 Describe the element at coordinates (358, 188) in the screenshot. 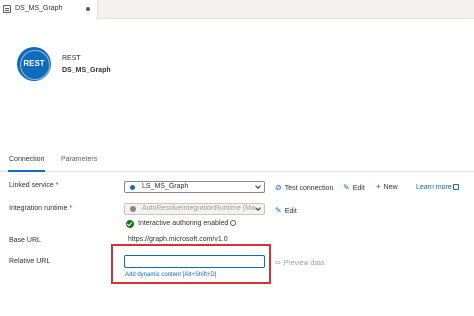

I see `edit-label: Edit` at that location.